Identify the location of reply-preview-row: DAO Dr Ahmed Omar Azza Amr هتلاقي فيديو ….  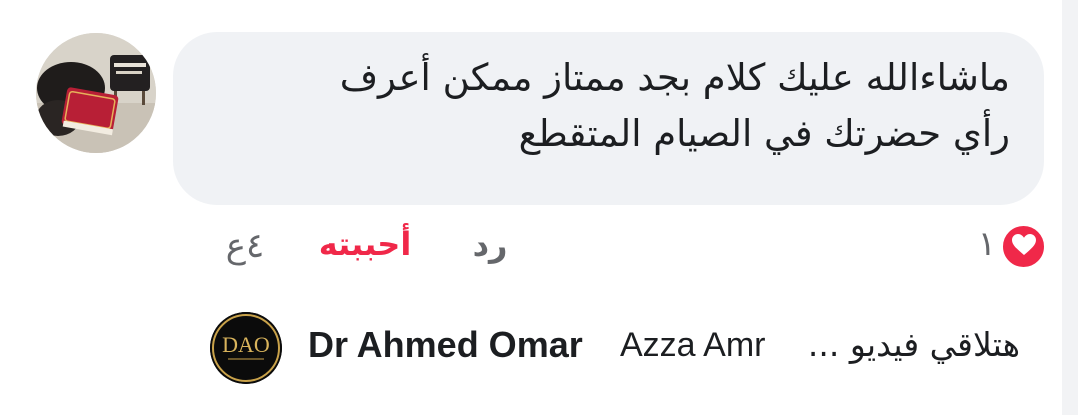
(630, 348).